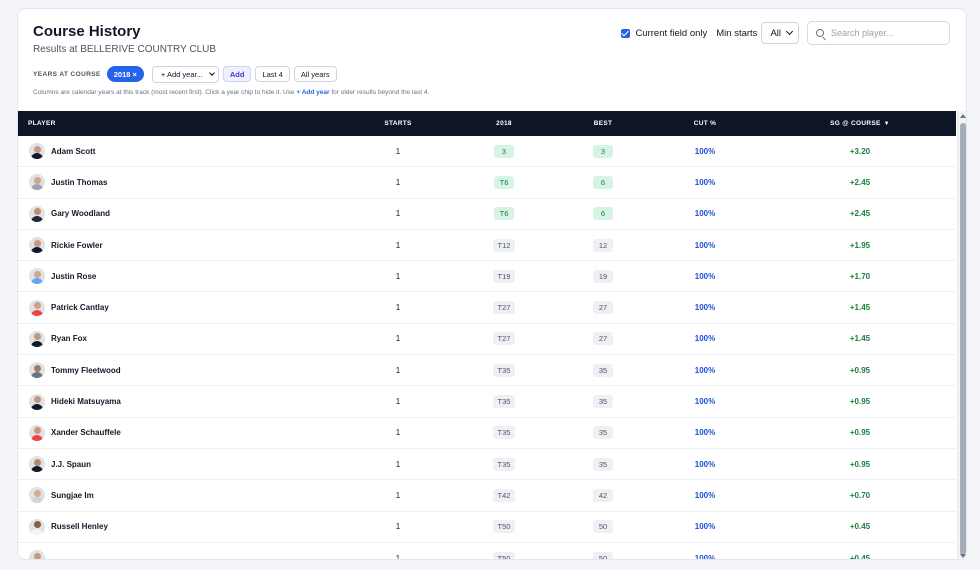  What do you see at coordinates (79, 526) in the screenshot?
I see `player-name: Russell Henley` at bounding box center [79, 526].